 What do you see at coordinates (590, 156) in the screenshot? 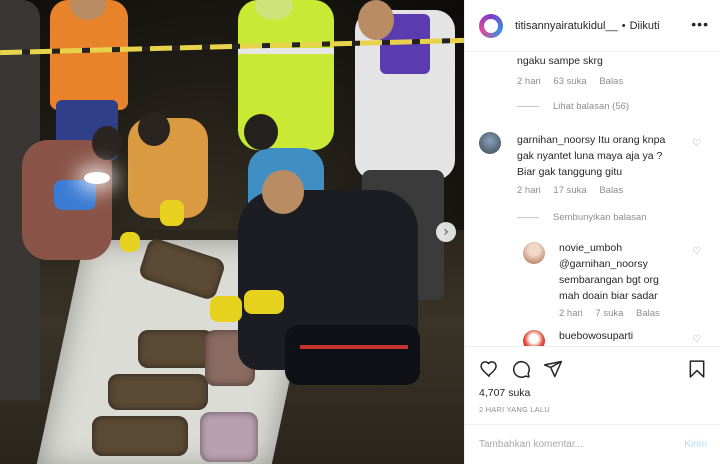
I see `comment-text-line: gak nyantet luna maya aja ya ?` at bounding box center [590, 156].